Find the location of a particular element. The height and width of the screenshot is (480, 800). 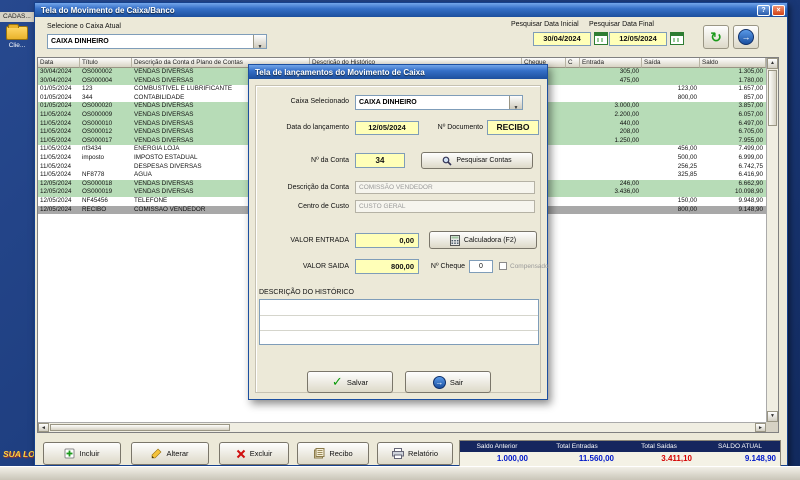

blue-arrow-icon: → is located at coordinates (439, 382).